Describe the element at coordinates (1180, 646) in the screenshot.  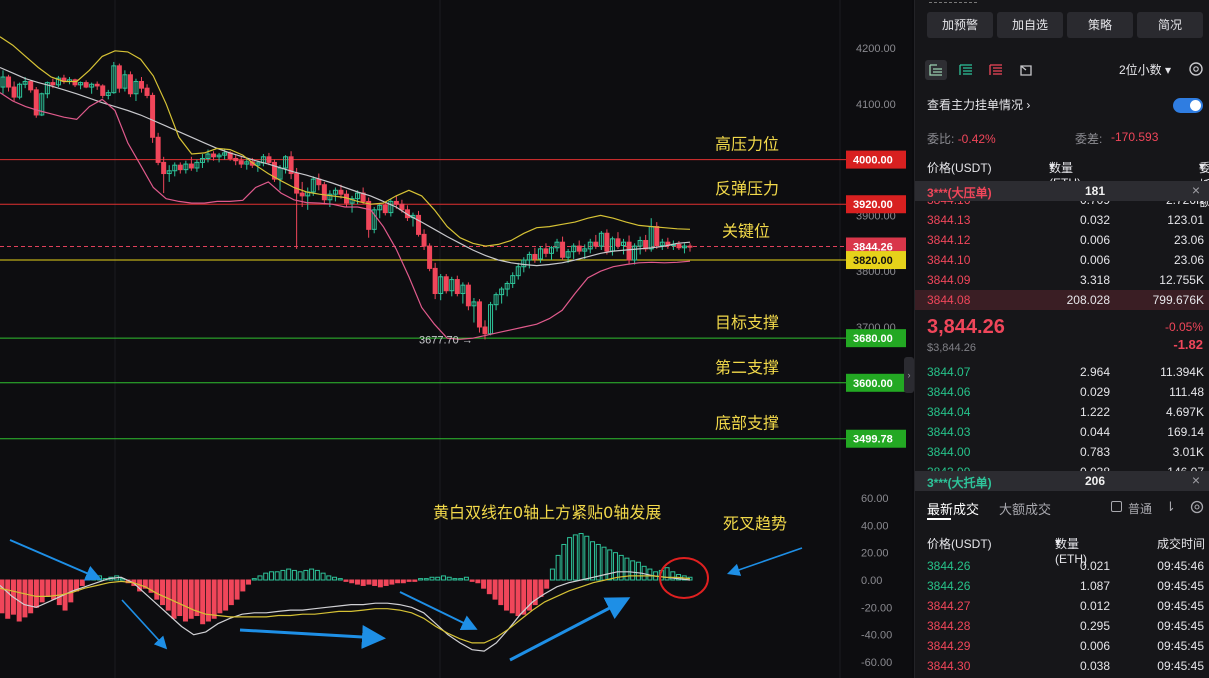
I see `row-value: 09:45:45` at that location.